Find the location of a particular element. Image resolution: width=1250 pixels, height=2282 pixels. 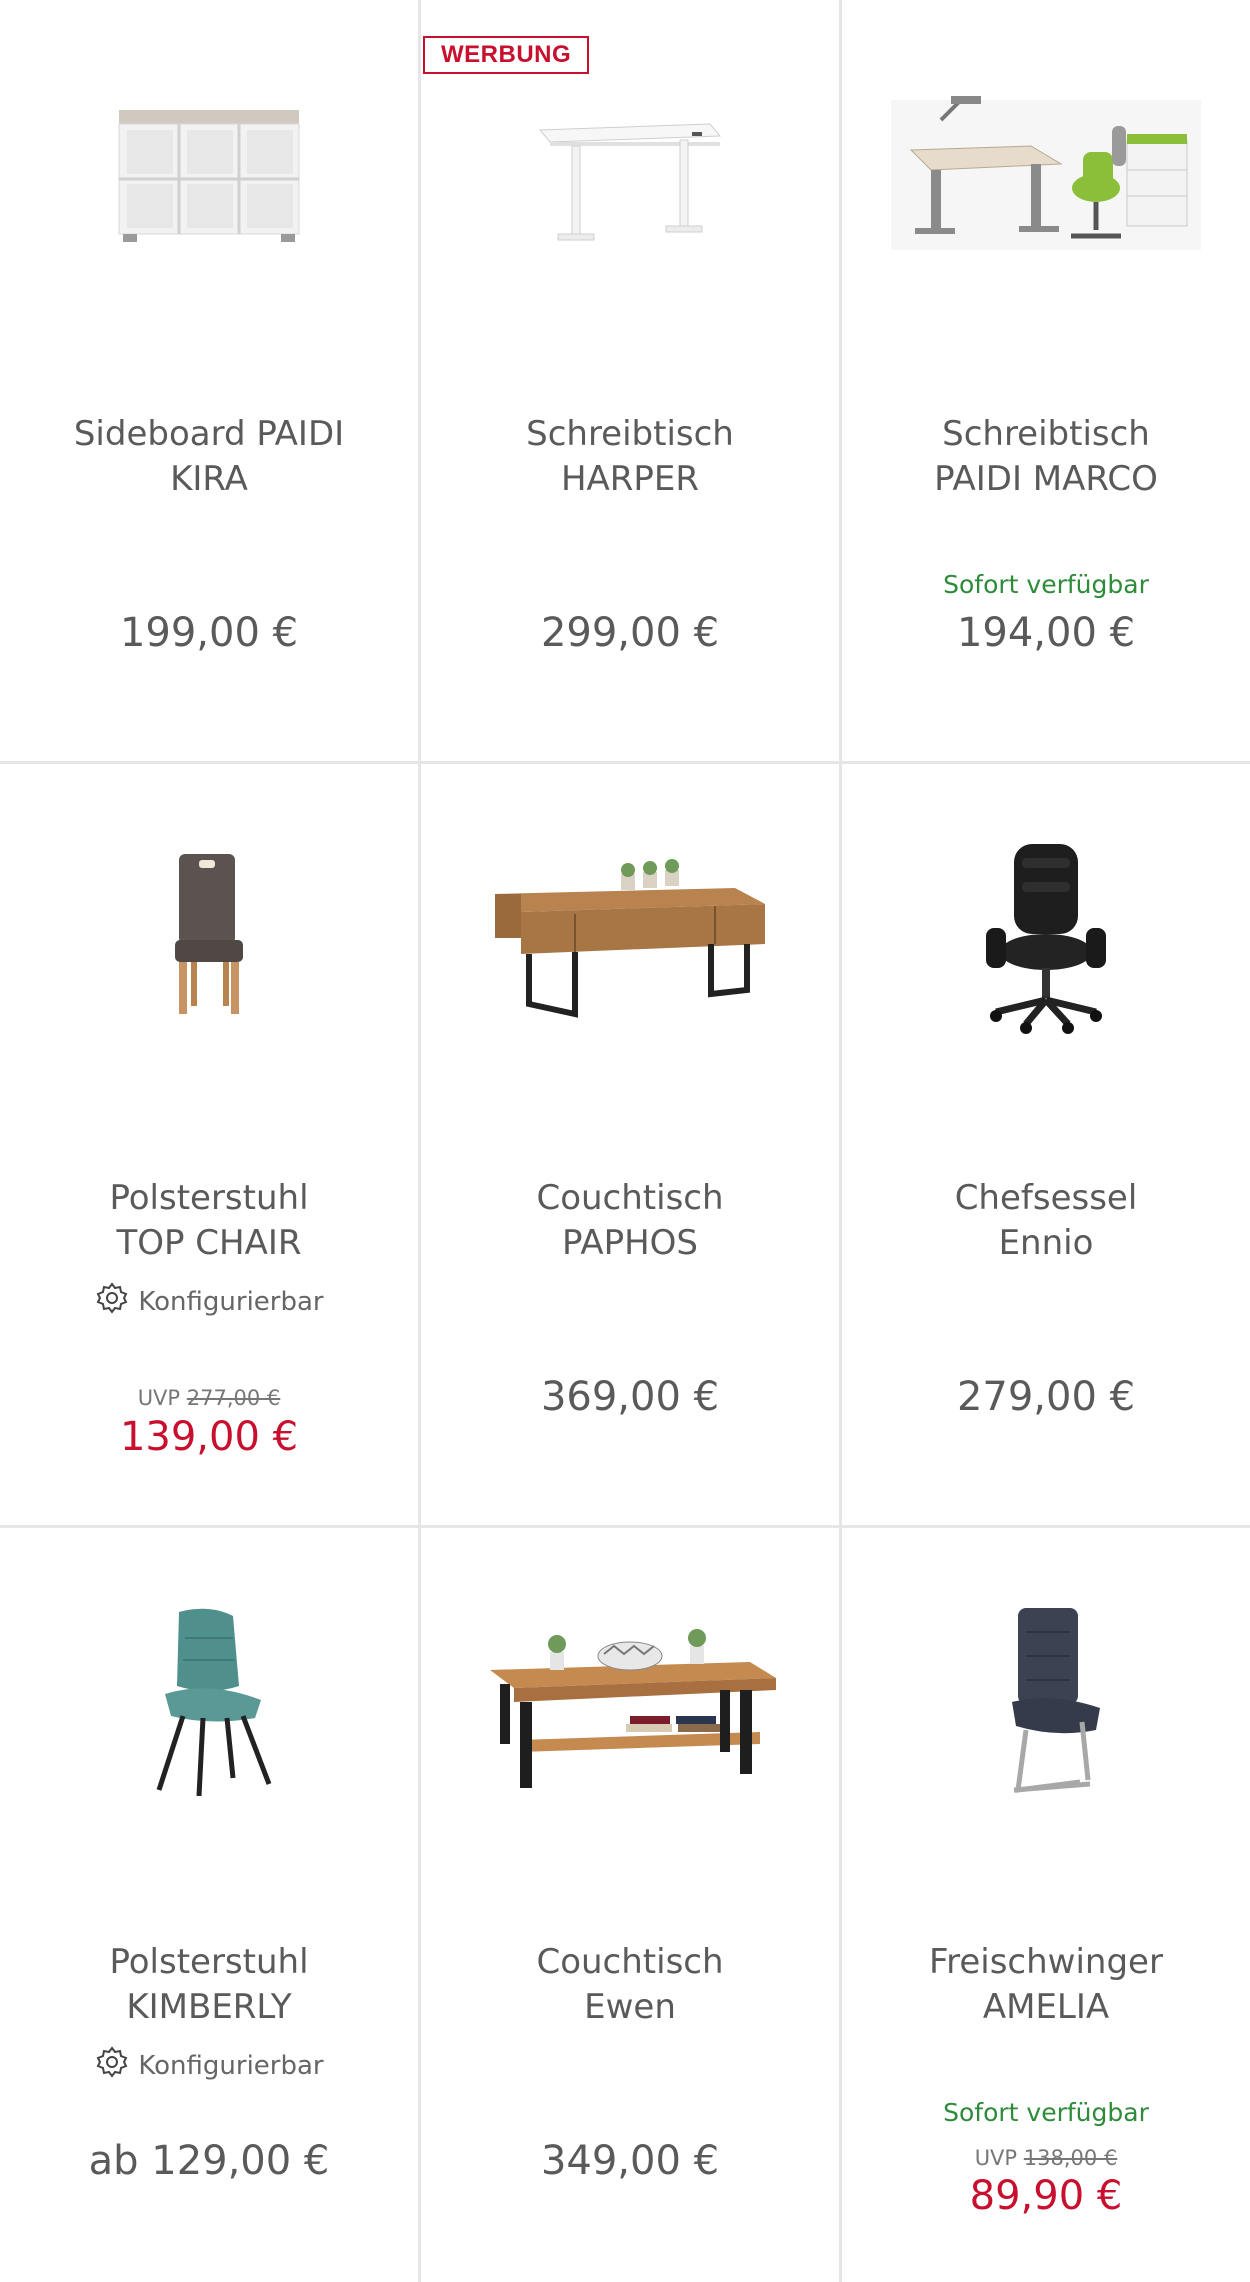

product-card: Couchtisch PAPHOS 369,00 € is located at coordinates (630, 1144).